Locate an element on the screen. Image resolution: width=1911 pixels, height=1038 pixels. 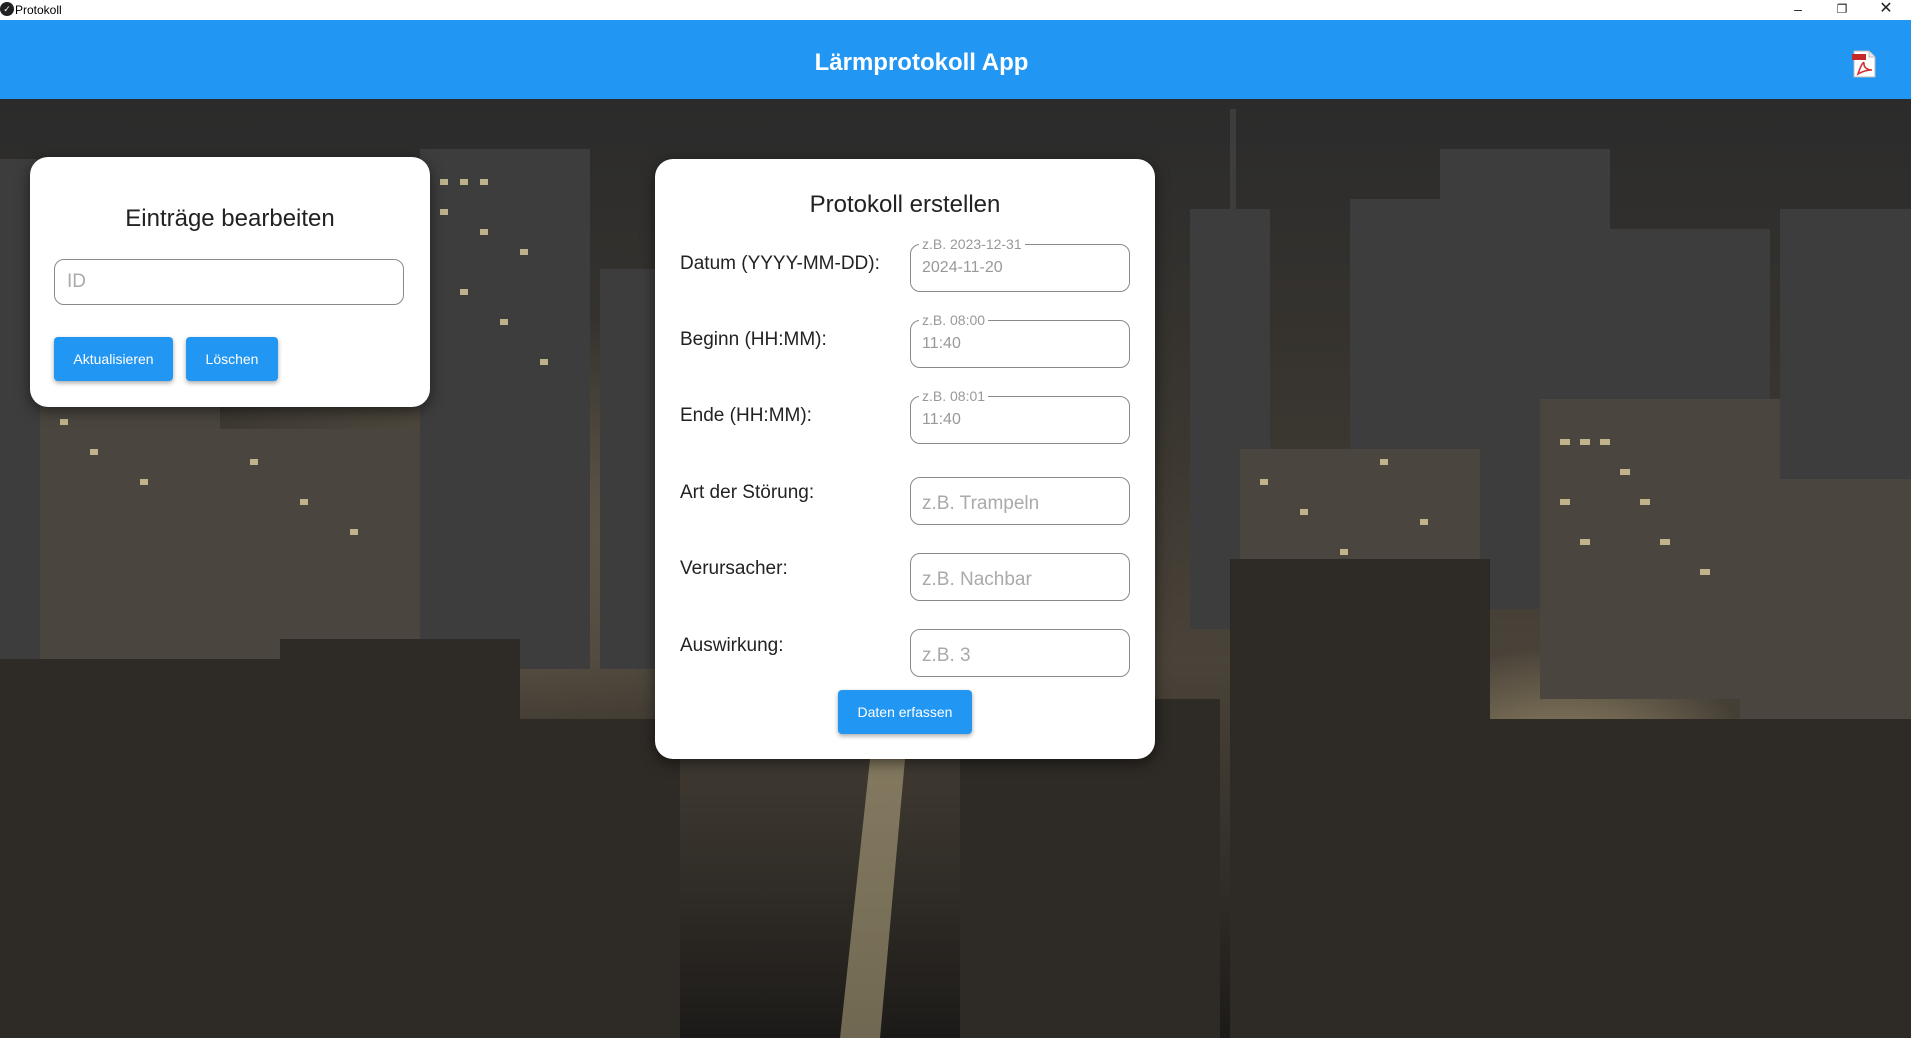
end-time-label: Ende (HH:MM): is located at coordinates (746, 415).